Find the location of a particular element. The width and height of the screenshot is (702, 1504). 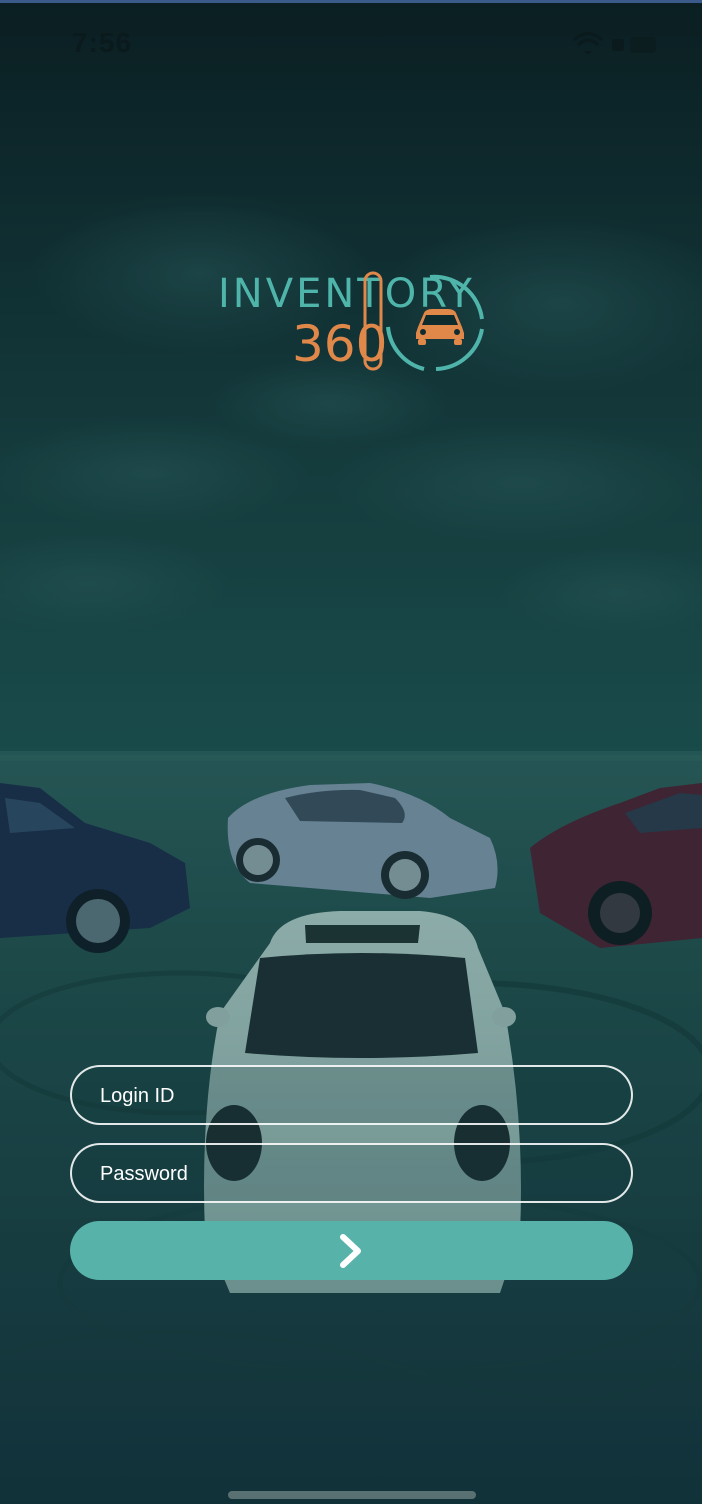

status-bar: 7:56 is located at coordinates (351, 45).